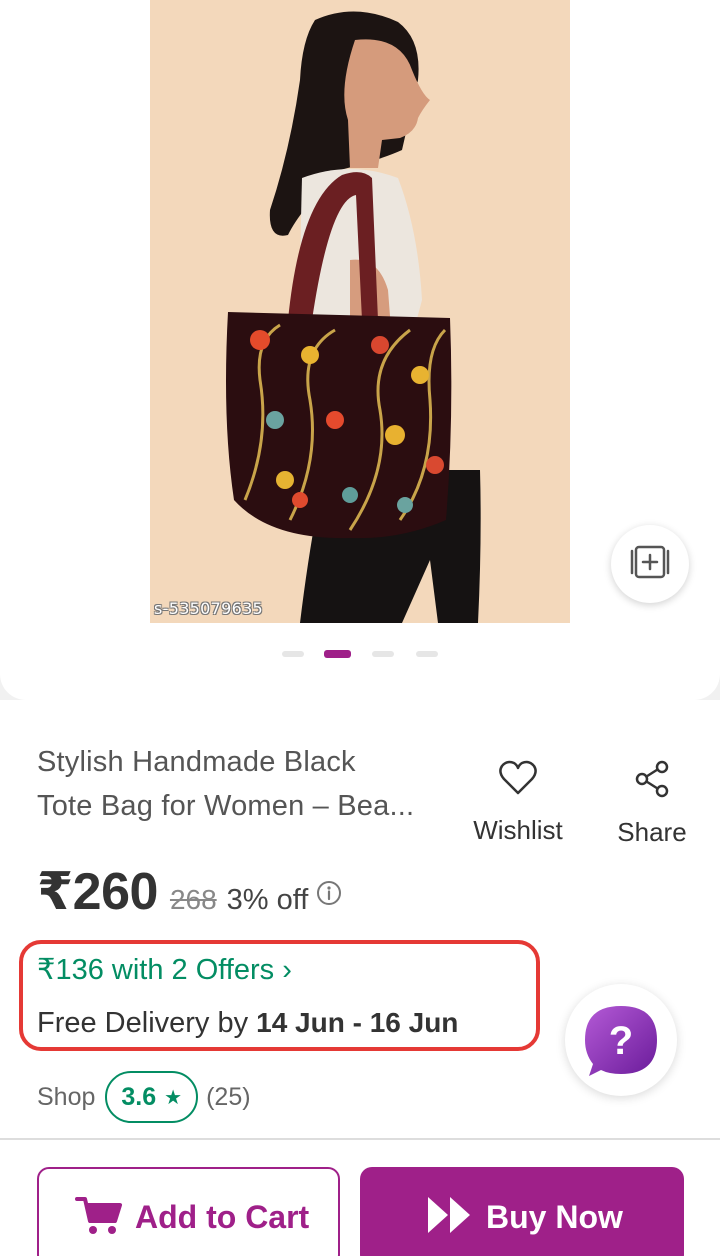  I want to click on fast-forward-icon, so click(449, 1217).